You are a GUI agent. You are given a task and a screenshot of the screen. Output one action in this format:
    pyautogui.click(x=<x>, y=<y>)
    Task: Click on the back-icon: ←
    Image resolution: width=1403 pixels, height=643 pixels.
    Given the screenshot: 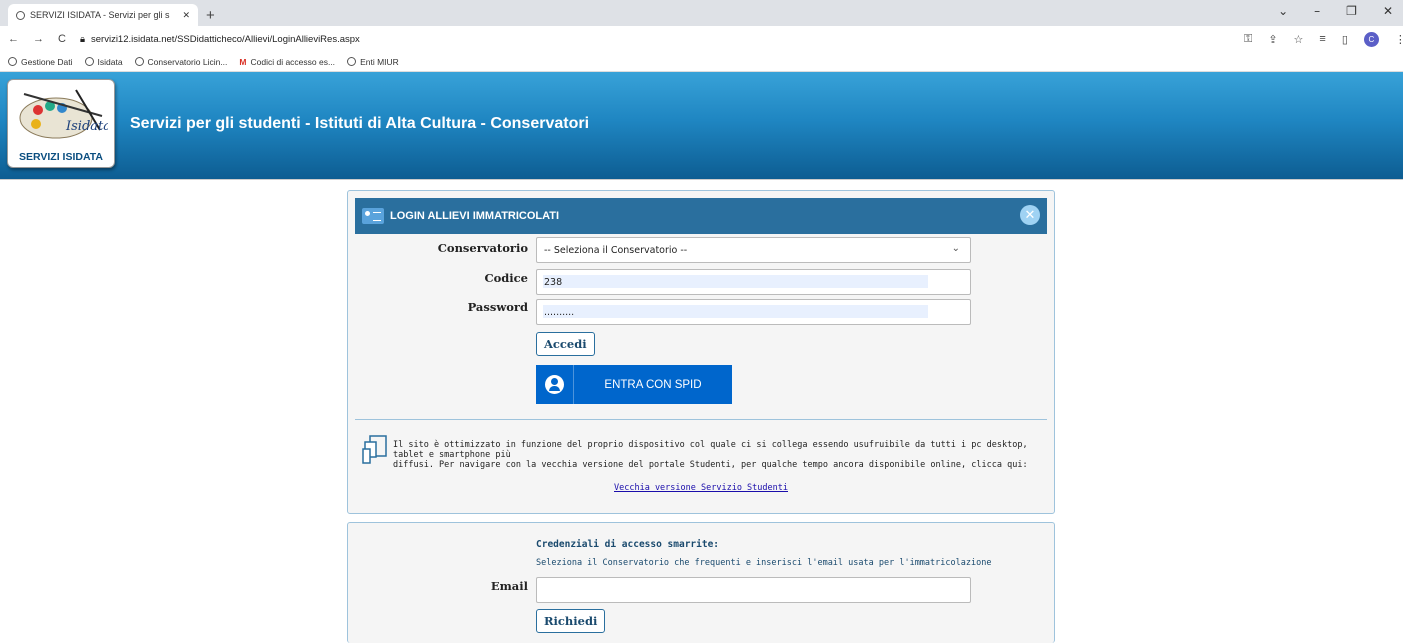 What is the action you would take?
    pyautogui.click(x=13, y=39)
    